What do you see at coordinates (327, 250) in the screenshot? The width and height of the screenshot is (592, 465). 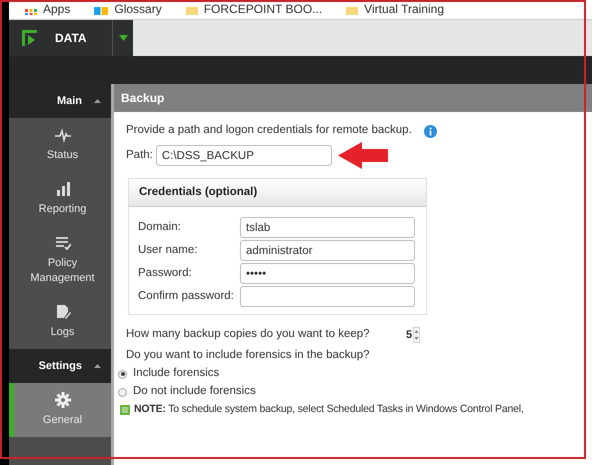 I see `input-field: administrator` at bounding box center [327, 250].